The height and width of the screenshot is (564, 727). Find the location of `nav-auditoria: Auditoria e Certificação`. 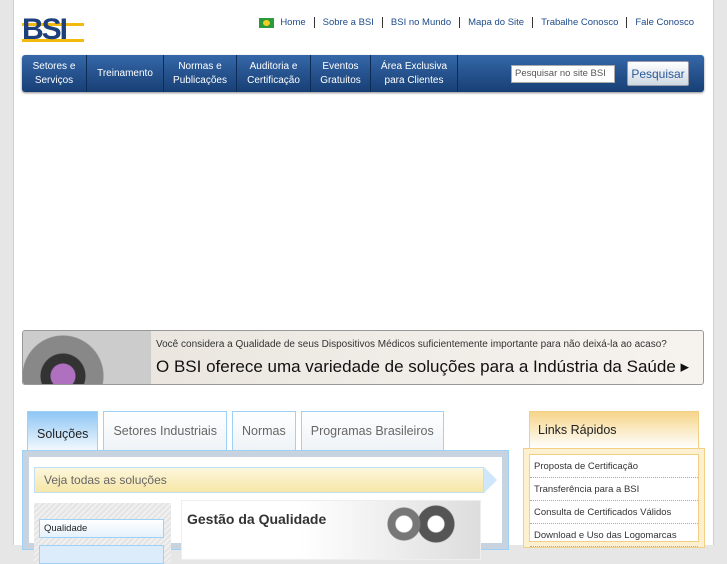

nav-auditoria: Auditoria e Certificação is located at coordinates (274, 73).